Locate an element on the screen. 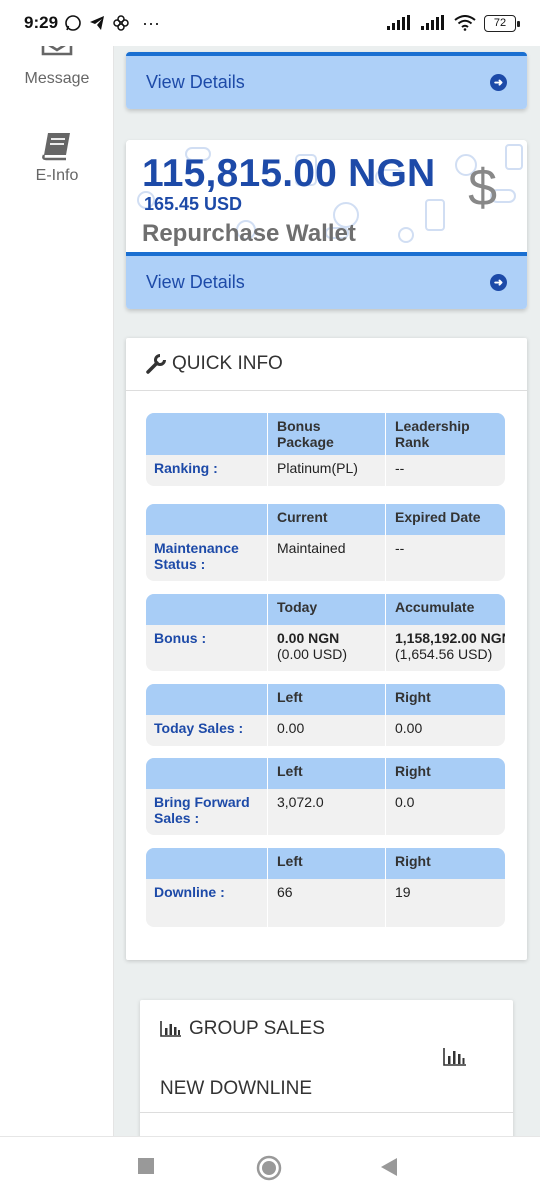  telegram-icon is located at coordinates (97, 23).